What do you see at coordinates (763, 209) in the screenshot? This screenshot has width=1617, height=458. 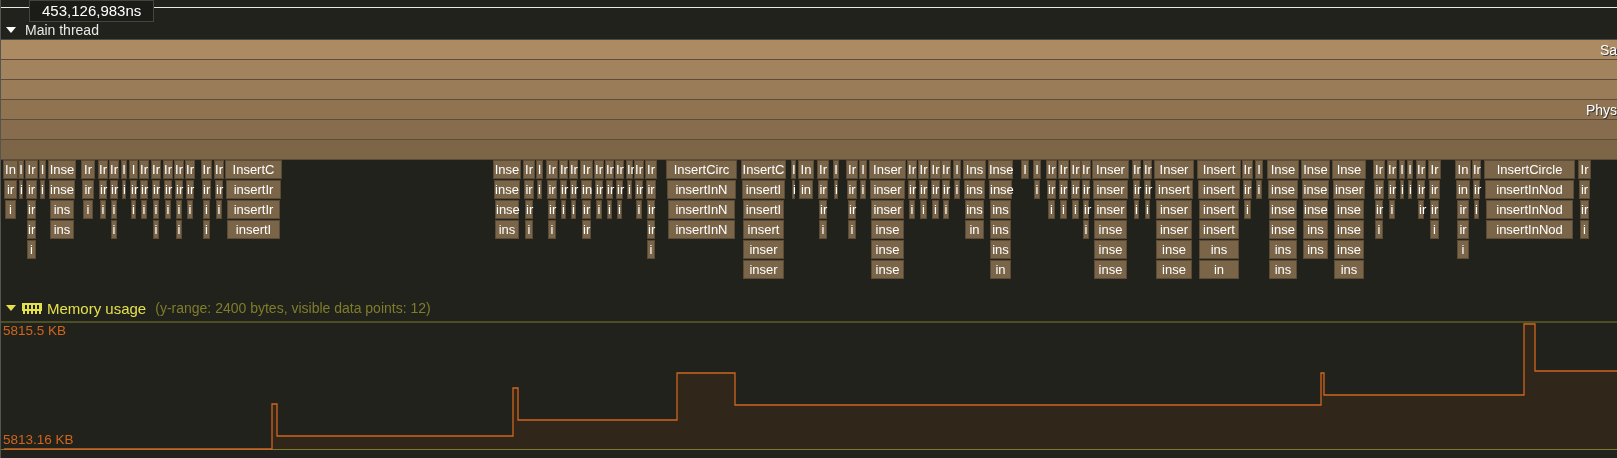 I see `zone-block: insertI` at bounding box center [763, 209].